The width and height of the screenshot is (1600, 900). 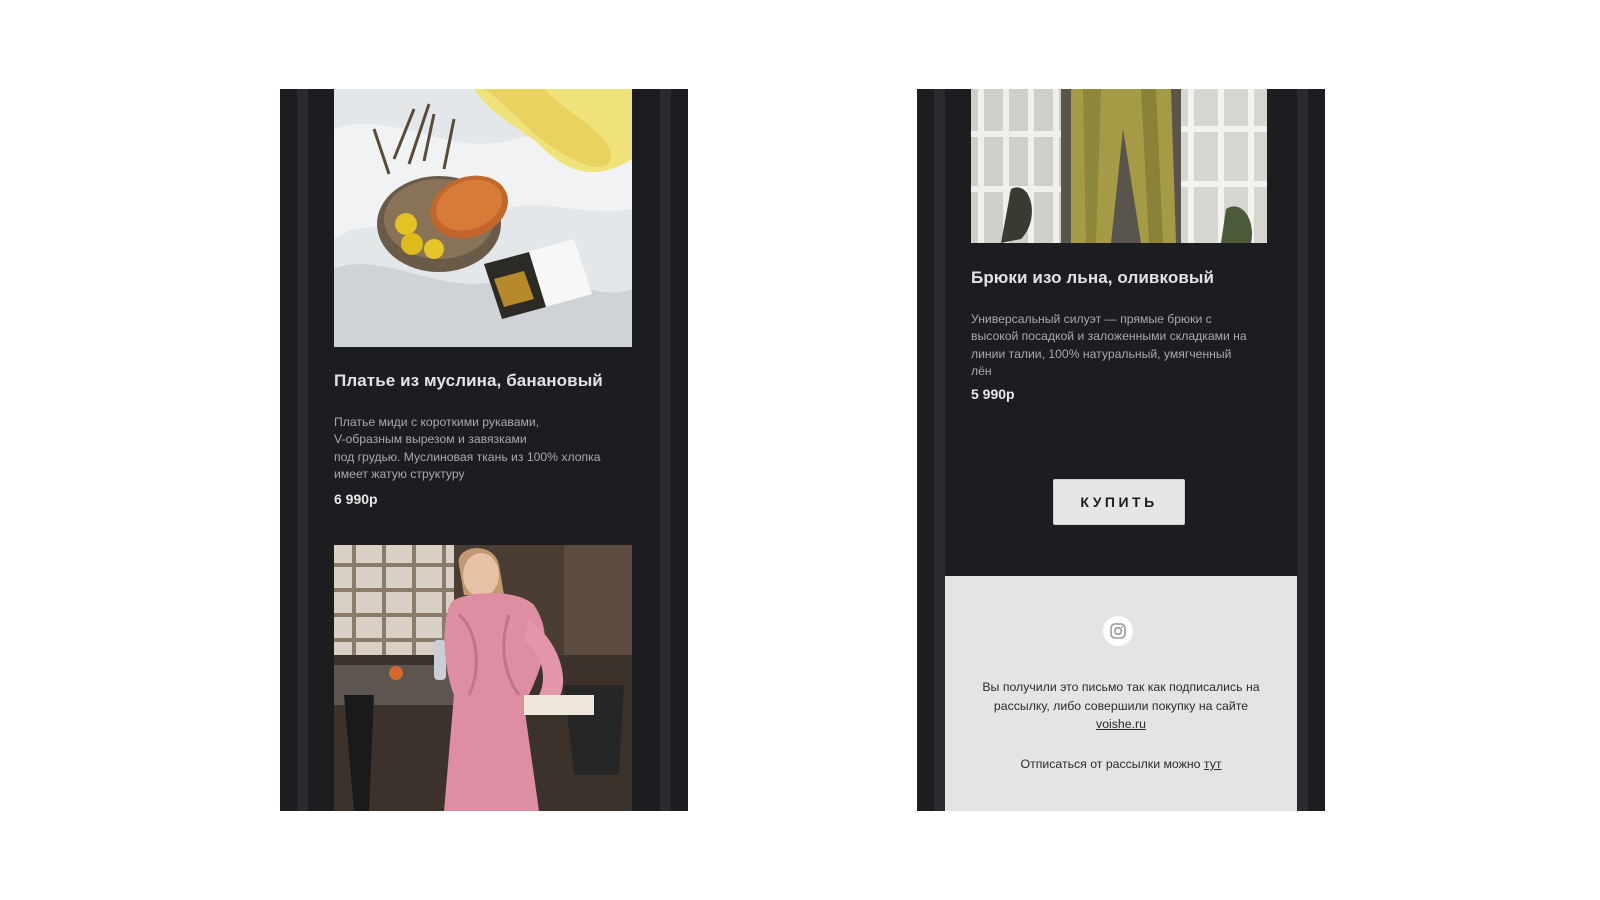 I want to click on product-image-trousers, so click(x=1119, y=166).